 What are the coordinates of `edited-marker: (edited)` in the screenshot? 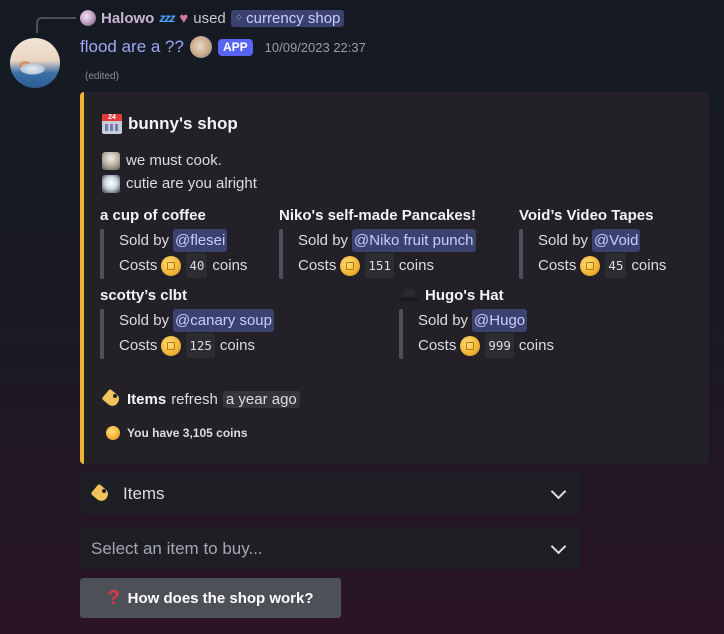 It's located at (102, 76).